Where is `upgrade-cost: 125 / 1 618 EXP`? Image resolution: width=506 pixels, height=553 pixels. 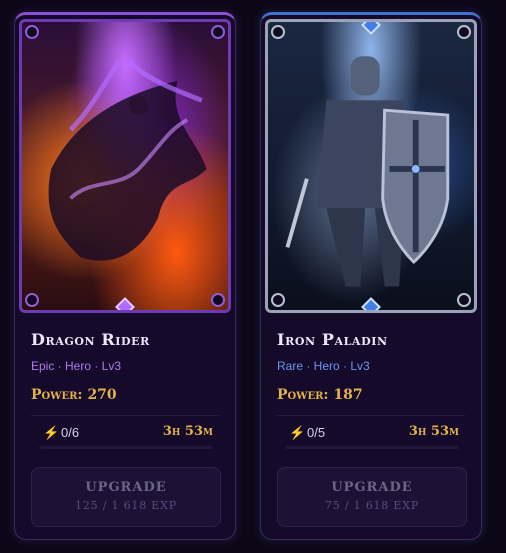 upgrade-cost: 125 / 1 618 EXP is located at coordinates (126, 505).